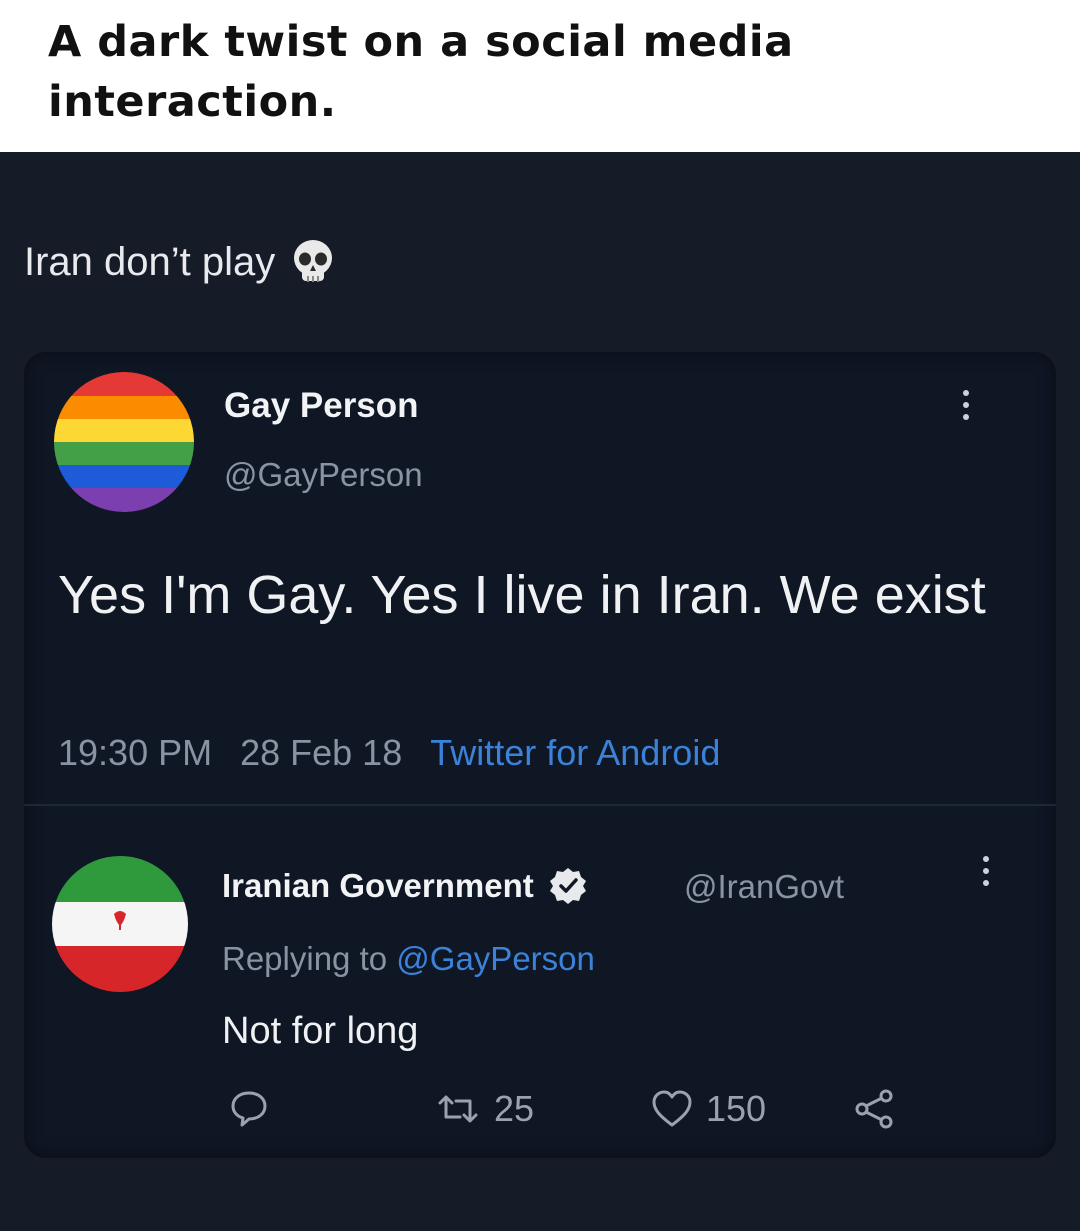  I want to click on share-button, so click(874, 1109).